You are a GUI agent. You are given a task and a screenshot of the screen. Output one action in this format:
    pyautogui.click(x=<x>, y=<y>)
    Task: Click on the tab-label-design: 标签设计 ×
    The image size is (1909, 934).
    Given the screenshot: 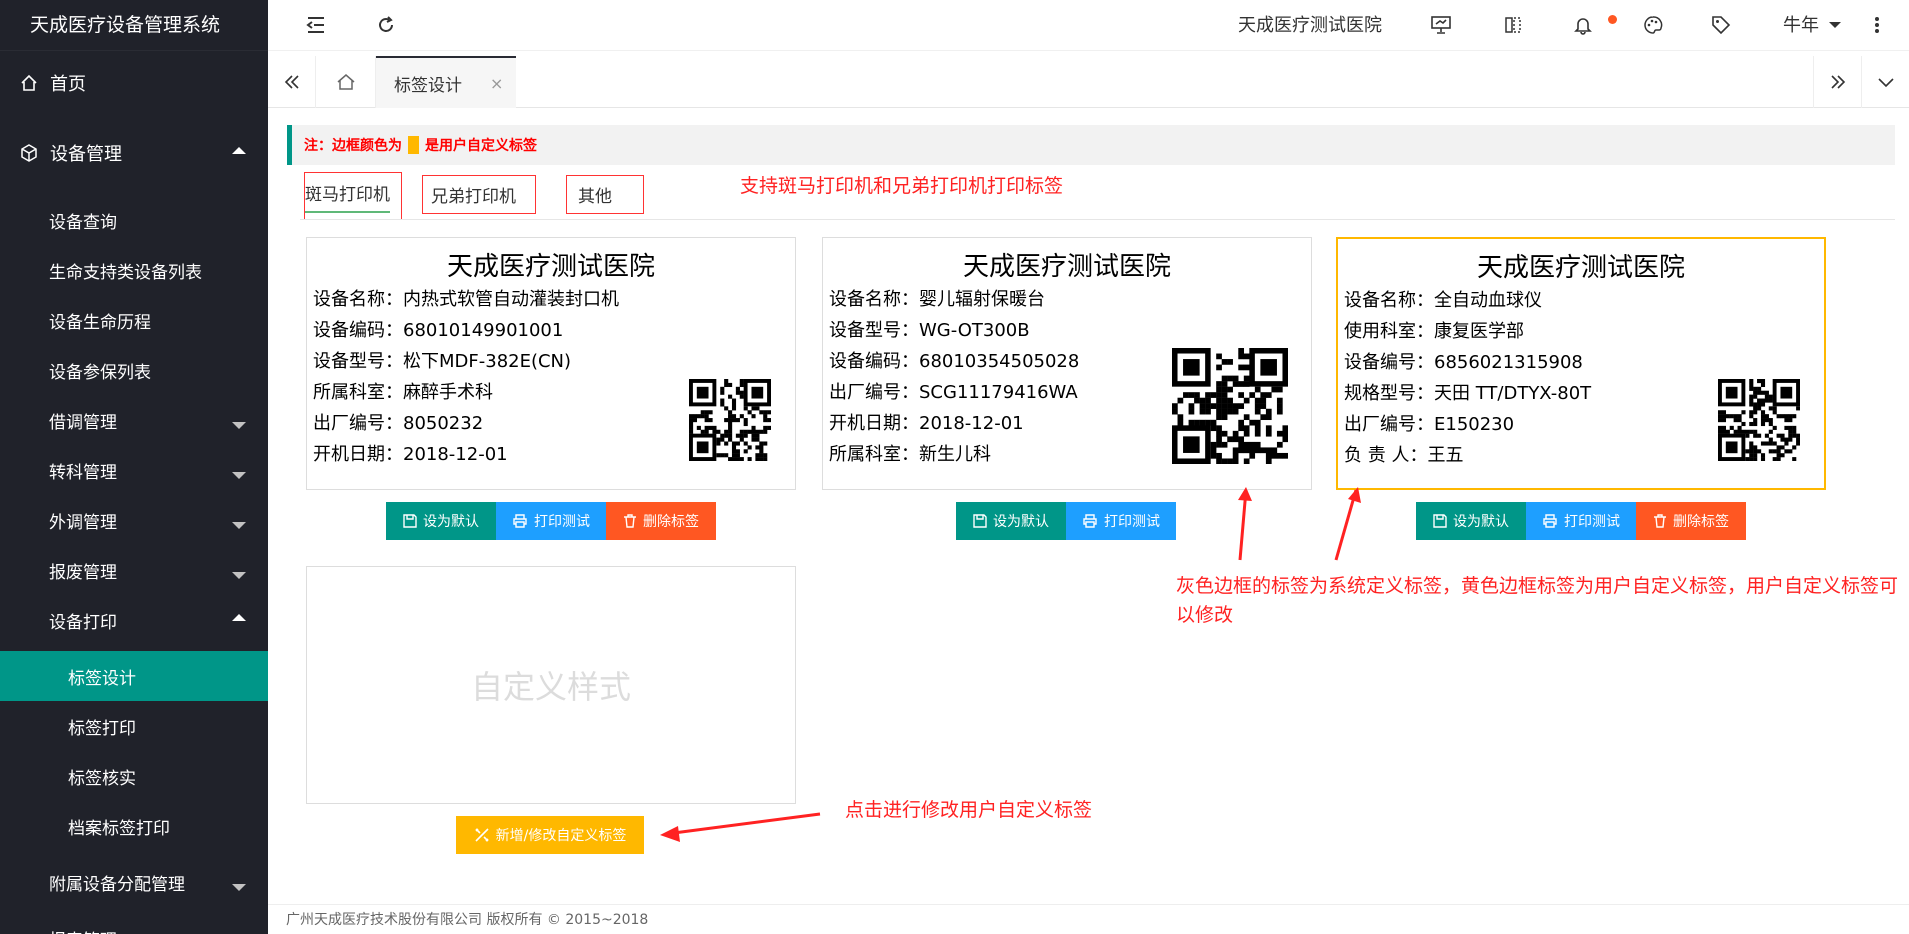 What is the action you would take?
    pyautogui.click(x=446, y=82)
    